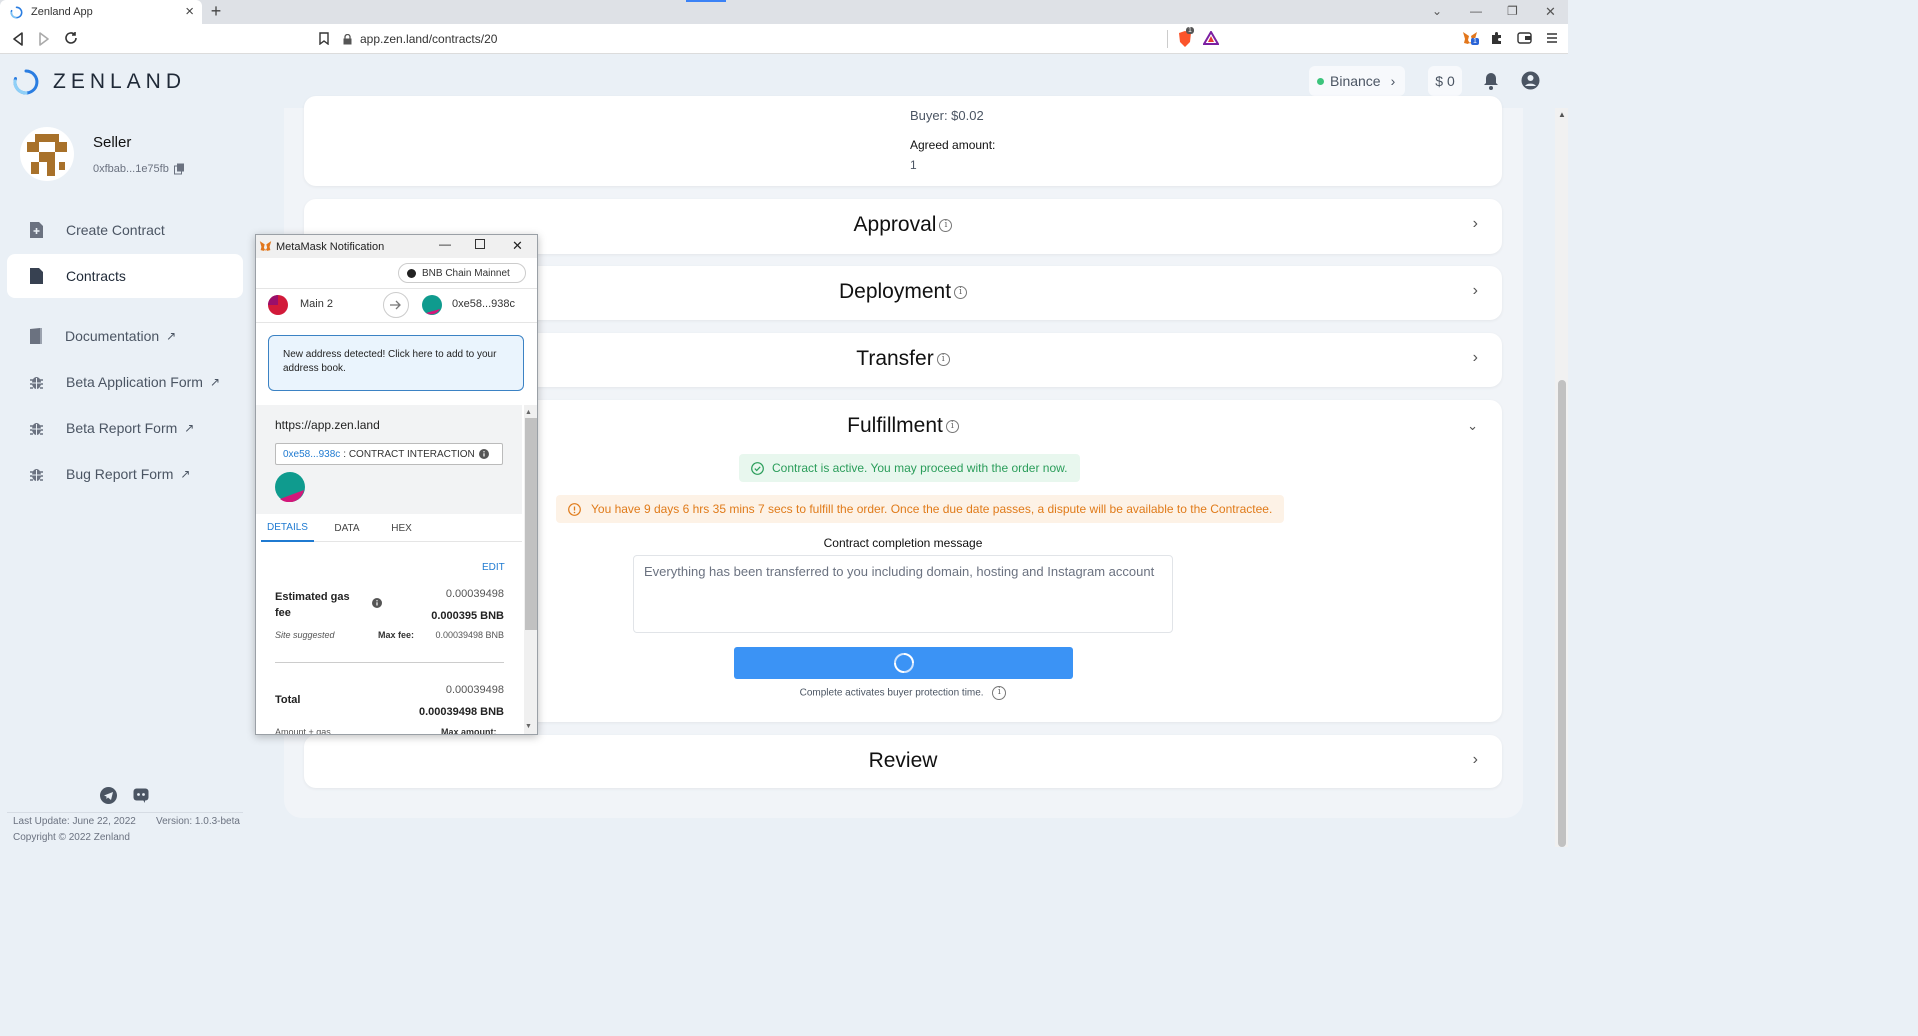 This screenshot has width=1918, height=1036. What do you see at coordinates (141, 795) in the screenshot?
I see `discord-icon` at bounding box center [141, 795].